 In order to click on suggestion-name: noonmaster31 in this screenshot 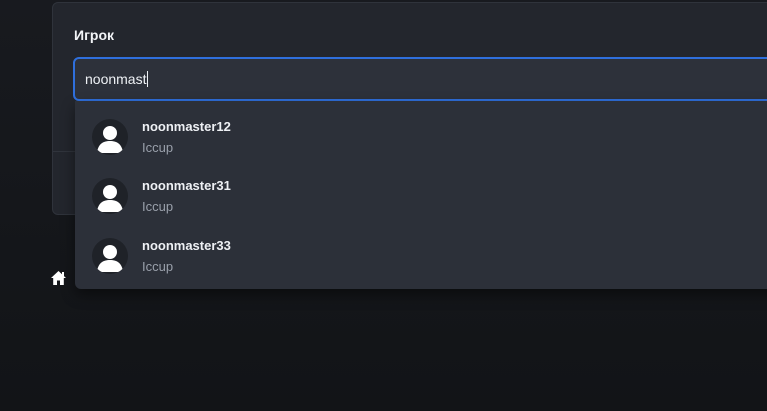, I will do `click(186, 186)`.